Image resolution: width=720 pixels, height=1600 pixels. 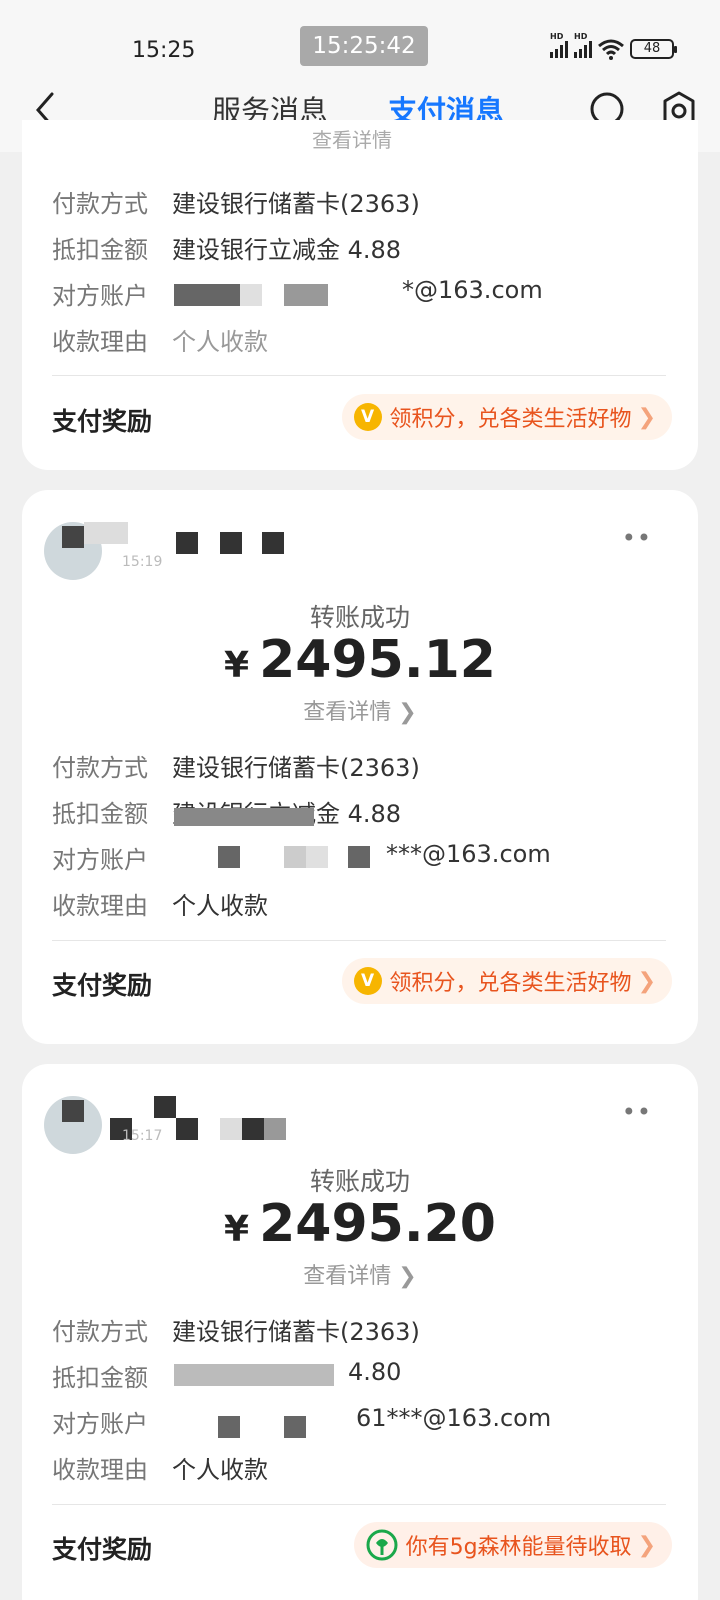 What do you see at coordinates (287, 250) in the screenshot?
I see `deduction-value: 建设银行立减金 4.88` at bounding box center [287, 250].